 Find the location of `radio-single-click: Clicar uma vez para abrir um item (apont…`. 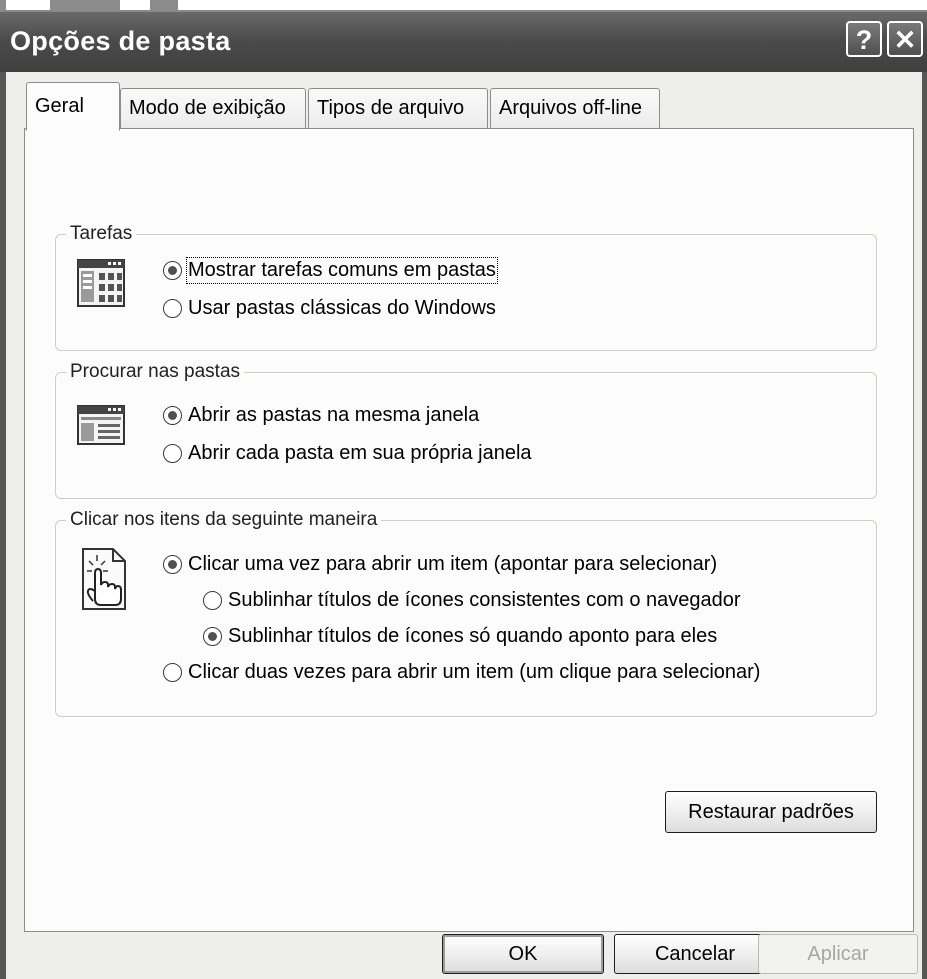

radio-single-click: Clicar uma vez para abrir um item (apont… is located at coordinates (440, 564).